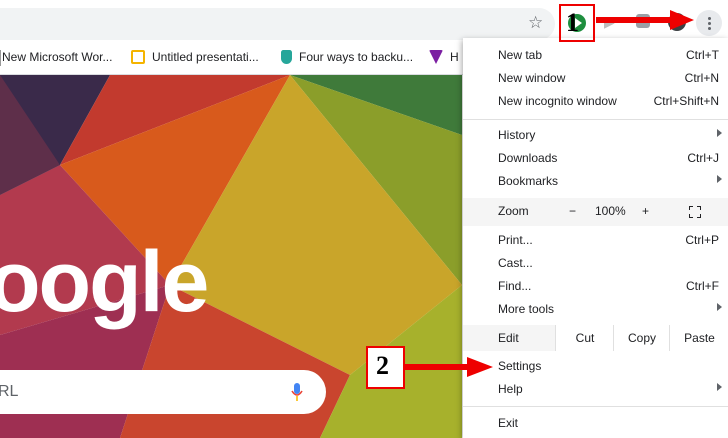  I want to click on google-logo: oogle, so click(104, 282).